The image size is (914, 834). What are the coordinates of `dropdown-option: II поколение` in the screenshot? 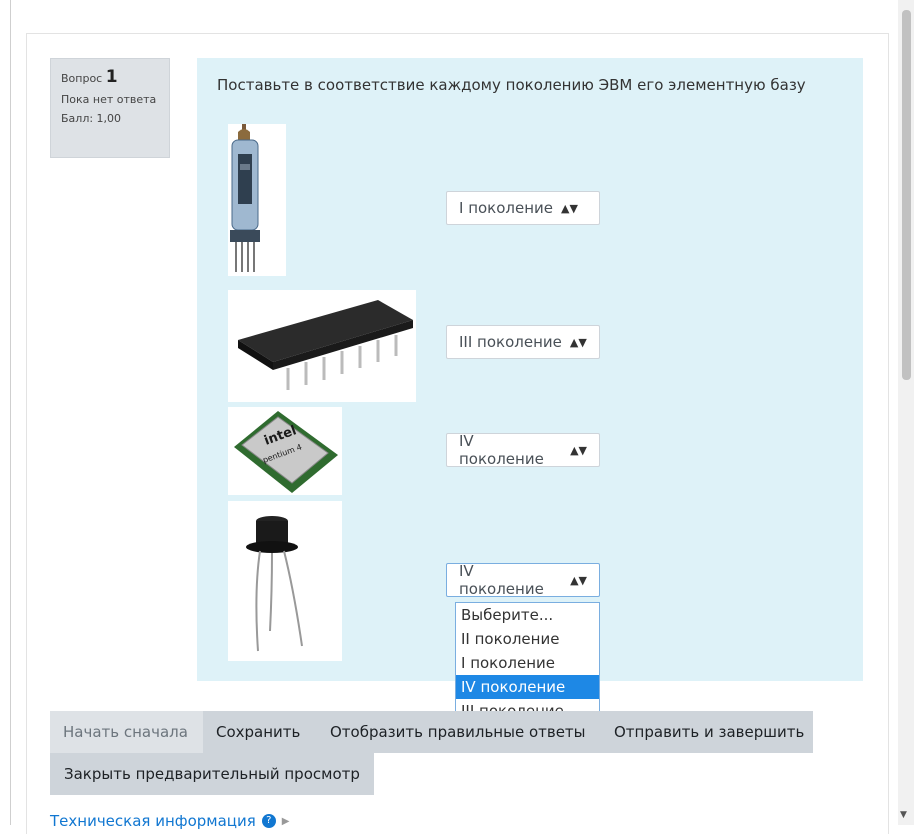 It's located at (527, 639).